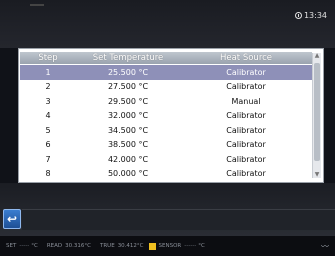  Describe the element at coordinates (317, 56) in the screenshot. I see `scroll-up-icon: ▲` at that location.